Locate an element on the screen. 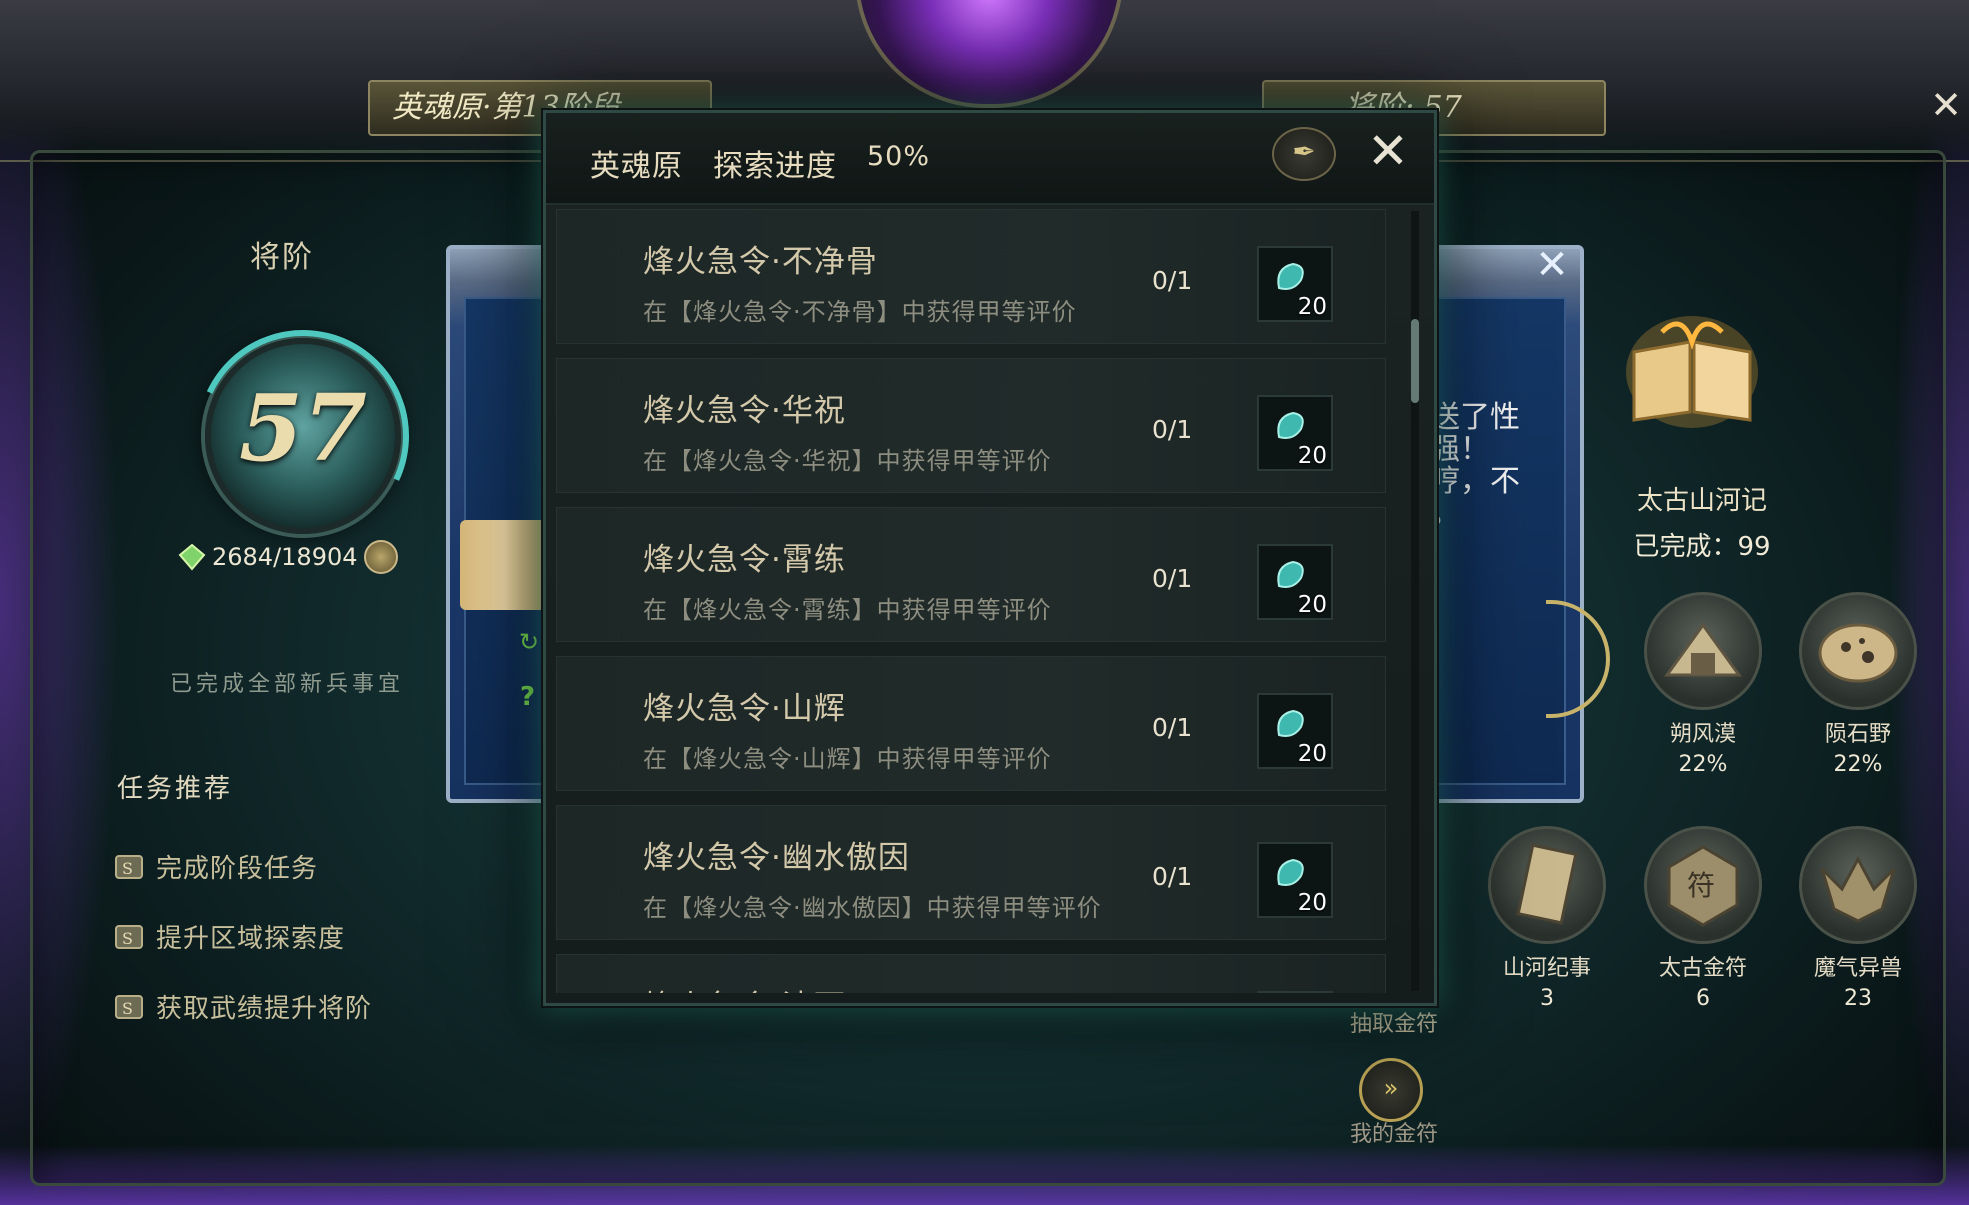 The width and height of the screenshot is (1969, 1205). dialog-title: 英魂原 探索进度 50% is located at coordinates (760, 163).